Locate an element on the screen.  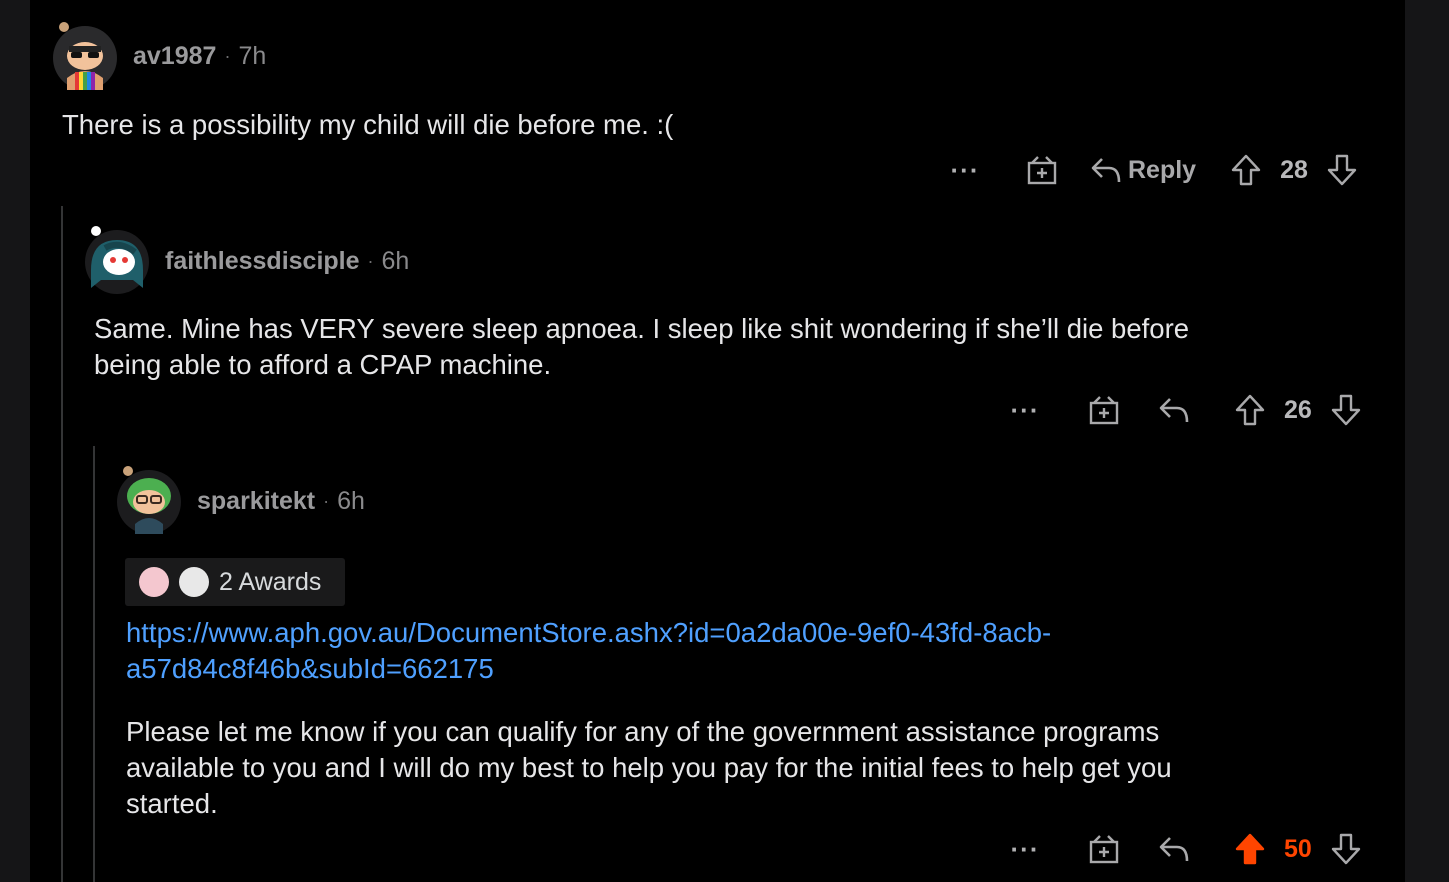
username-link: faithlessdisciple is located at coordinates (262, 261).